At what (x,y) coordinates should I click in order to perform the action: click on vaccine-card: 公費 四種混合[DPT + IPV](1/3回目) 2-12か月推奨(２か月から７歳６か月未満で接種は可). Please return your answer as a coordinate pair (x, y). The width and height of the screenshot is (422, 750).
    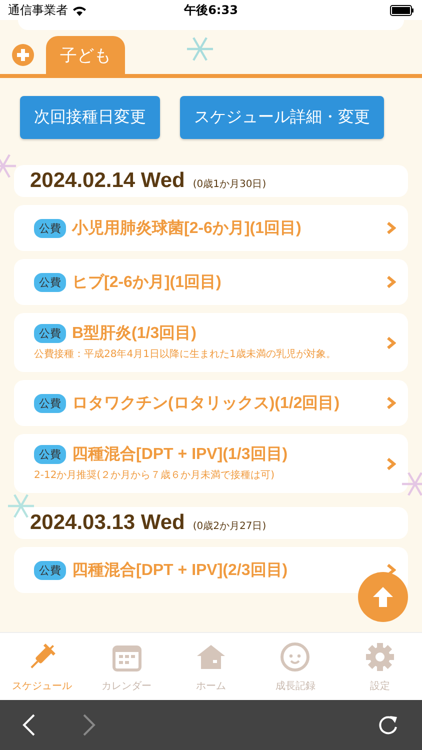
    Looking at the image, I should click on (211, 463).